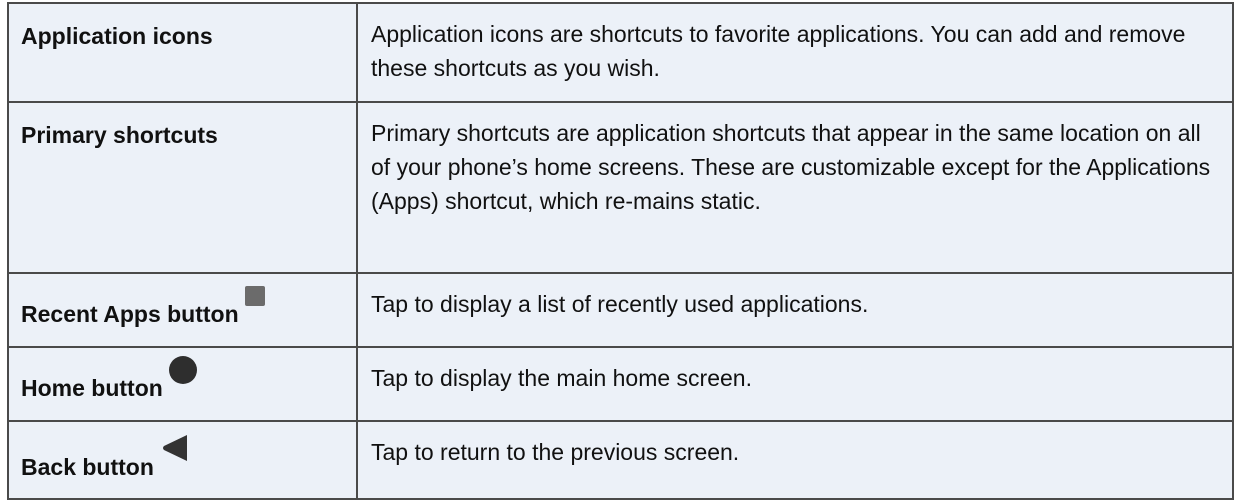 The height and width of the screenshot is (502, 1241). What do you see at coordinates (130, 313) in the screenshot?
I see `term-recent-apps-button: Recent Apps button` at bounding box center [130, 313].